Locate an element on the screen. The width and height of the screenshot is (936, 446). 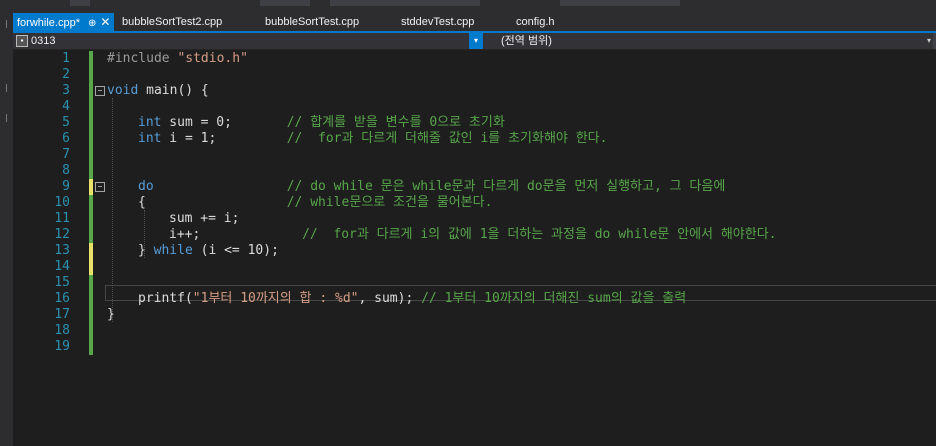
code-token: (i <= 10); is located at coordinates (235, 250).